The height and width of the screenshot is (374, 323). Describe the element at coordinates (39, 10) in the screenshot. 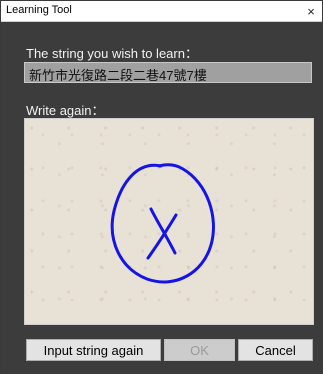

I see `window-title: Learning Tool` at that location.